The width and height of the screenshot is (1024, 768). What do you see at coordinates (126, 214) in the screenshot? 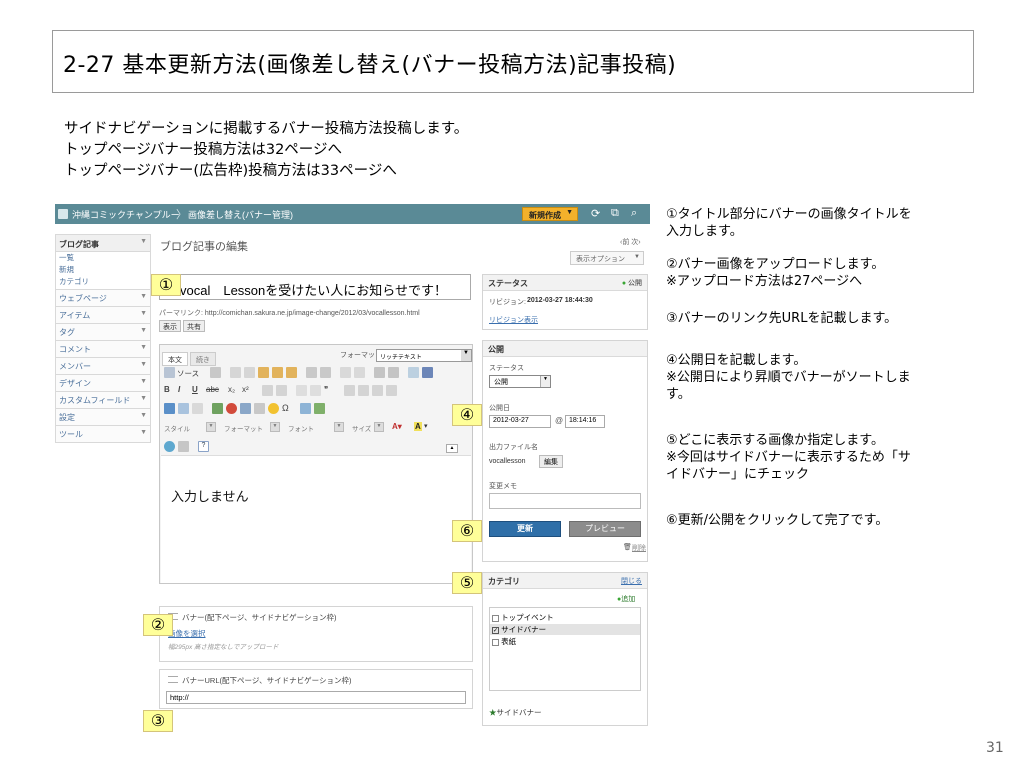
I see `site-name-link: 沖縄コミックチャンプルー` at bounding box center [126, 214].